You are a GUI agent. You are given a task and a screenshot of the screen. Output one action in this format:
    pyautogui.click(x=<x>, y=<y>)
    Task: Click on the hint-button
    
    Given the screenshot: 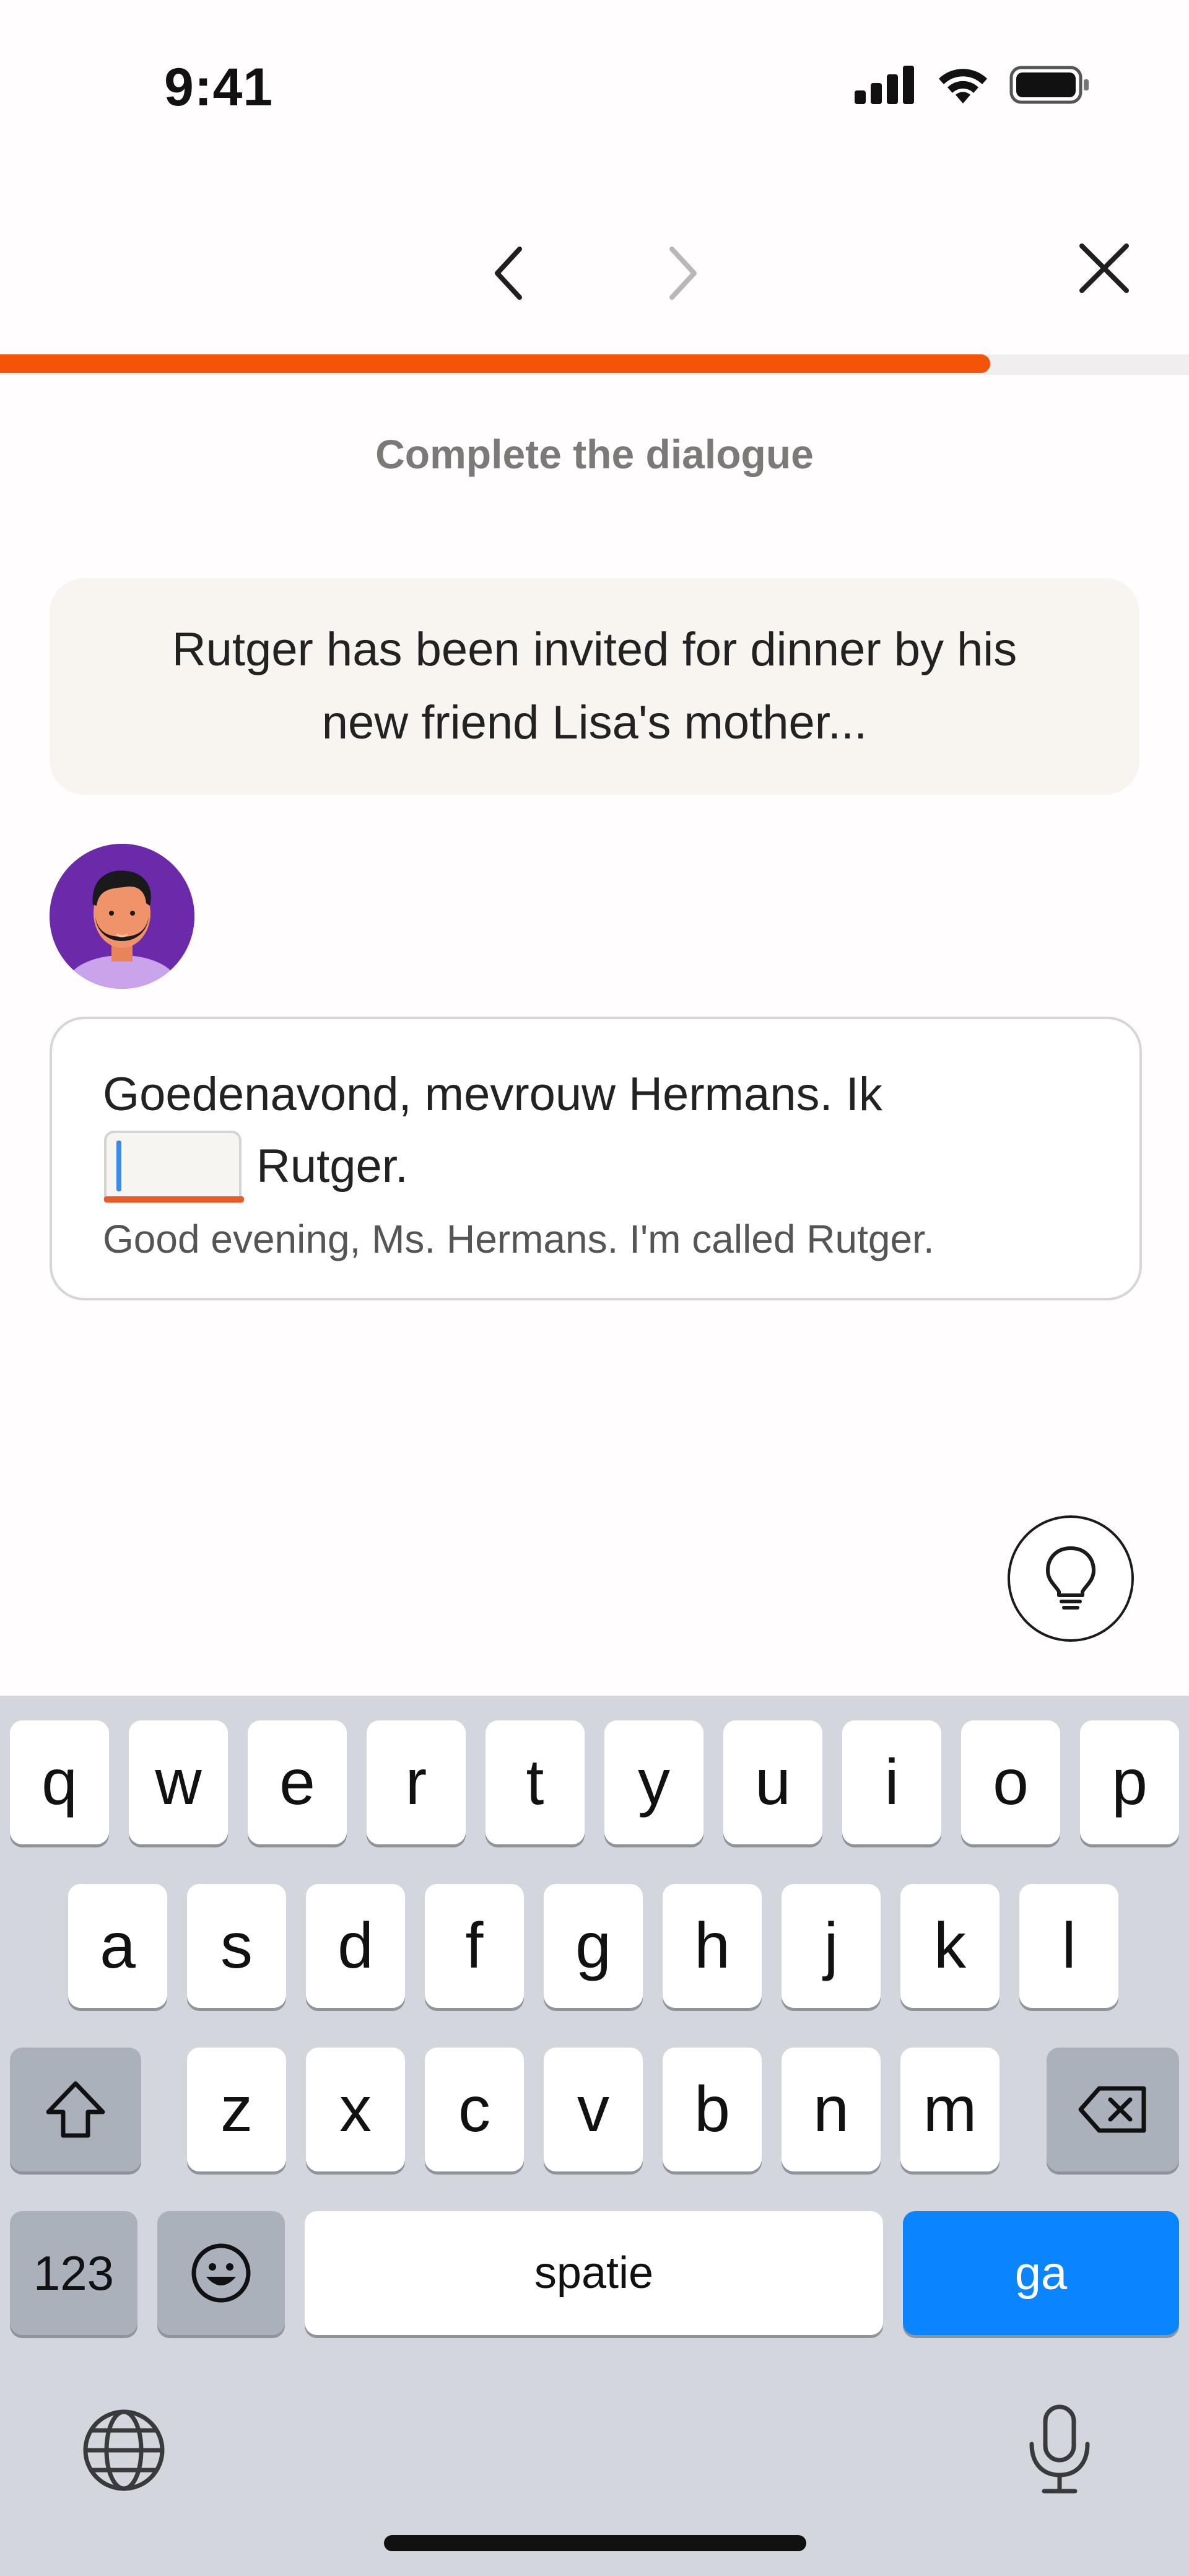 What is the action you would take?
    pyautogui.click(x=1071, y=1578)
    